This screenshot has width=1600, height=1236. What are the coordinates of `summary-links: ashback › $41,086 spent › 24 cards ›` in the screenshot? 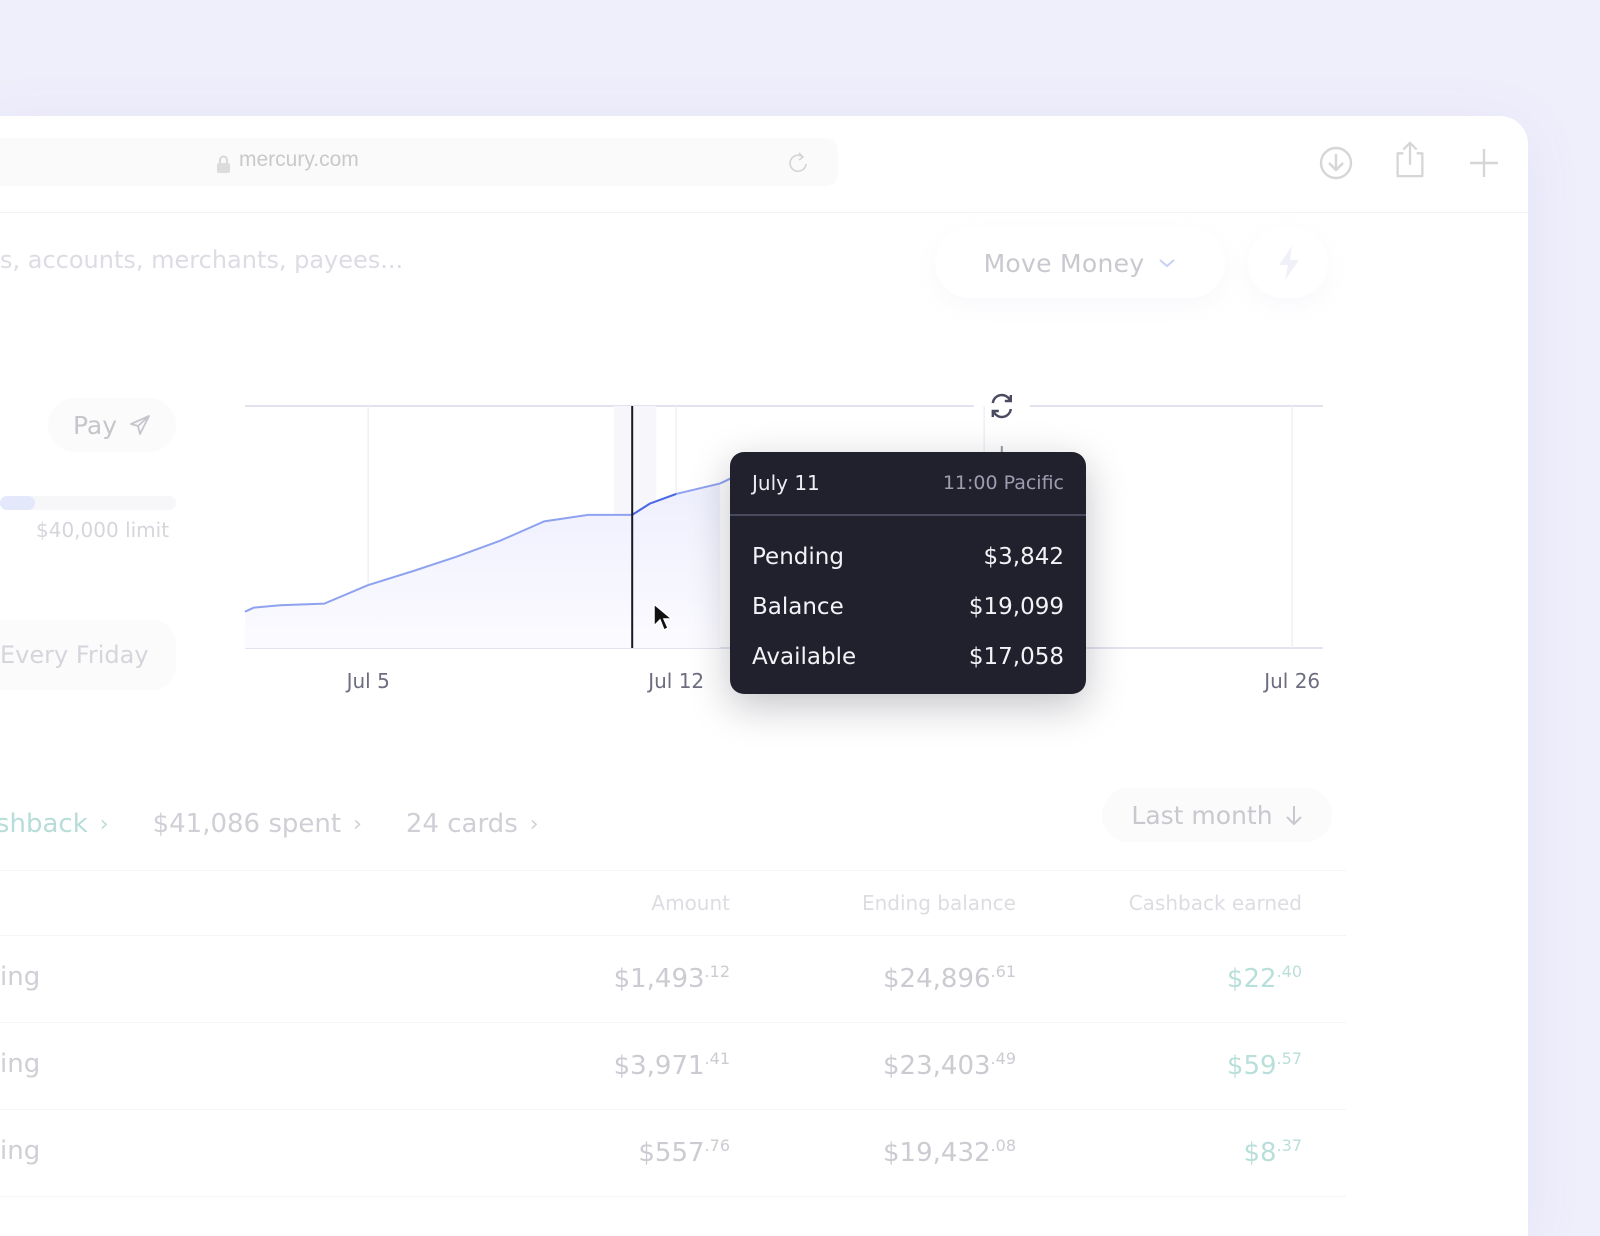 It's located at (291, 824).